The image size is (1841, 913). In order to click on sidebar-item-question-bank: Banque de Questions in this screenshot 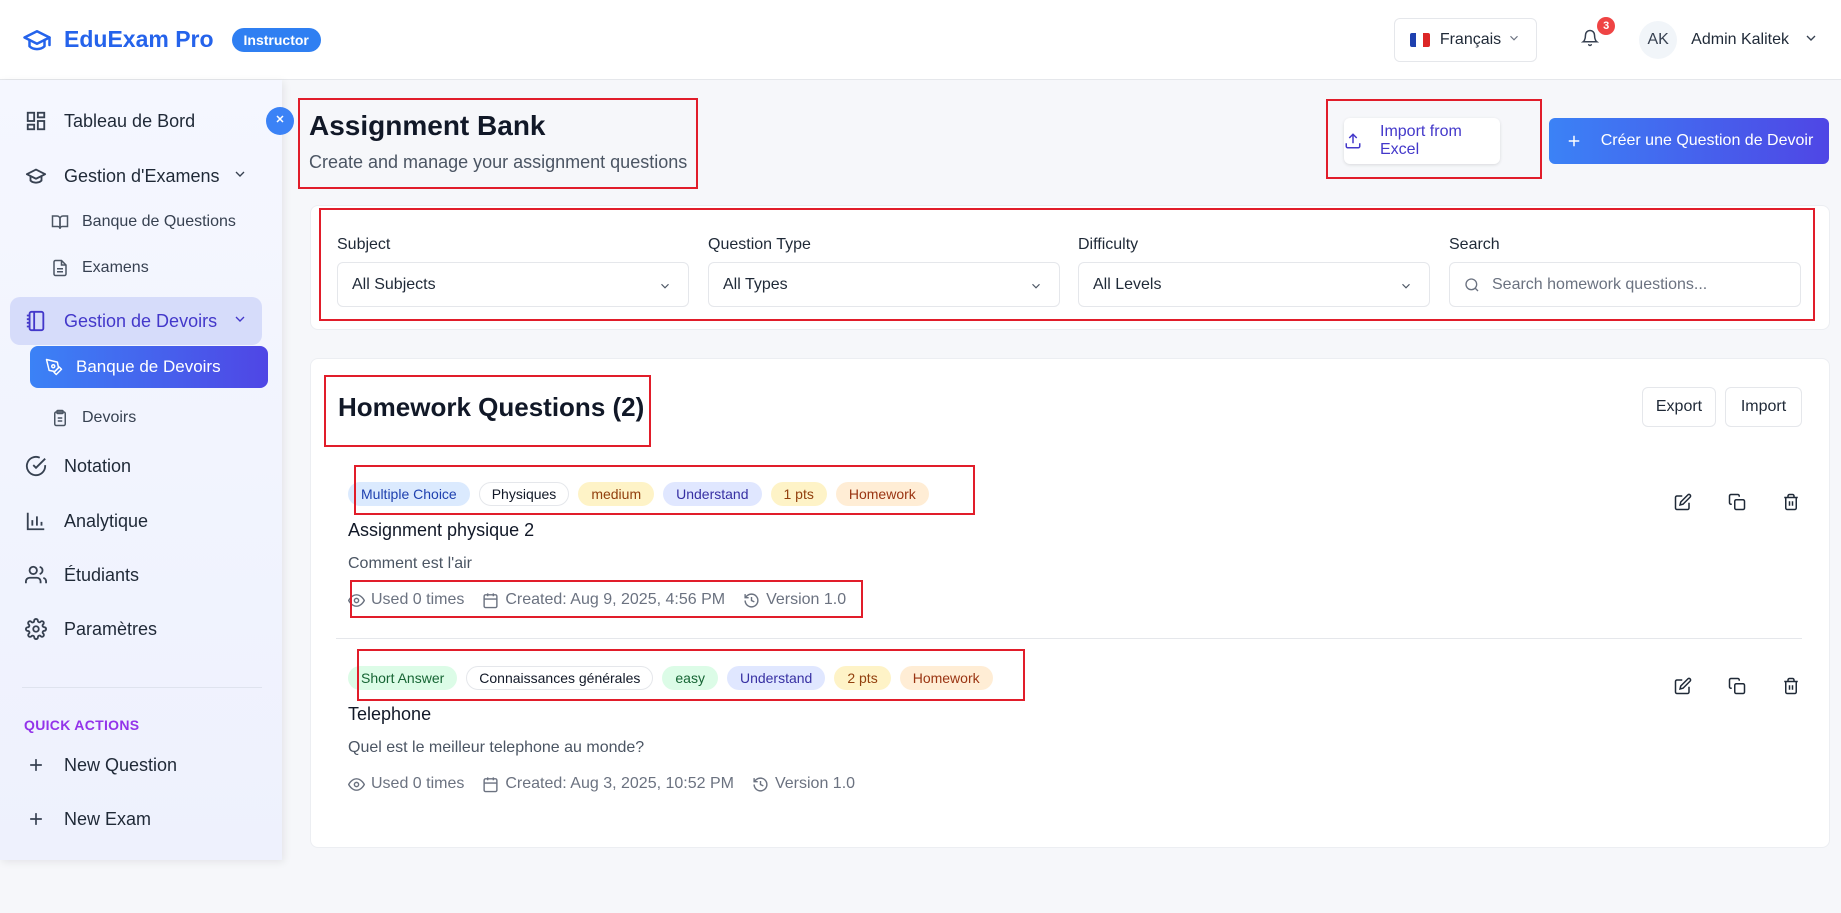, I will do `click(154, 222)`.